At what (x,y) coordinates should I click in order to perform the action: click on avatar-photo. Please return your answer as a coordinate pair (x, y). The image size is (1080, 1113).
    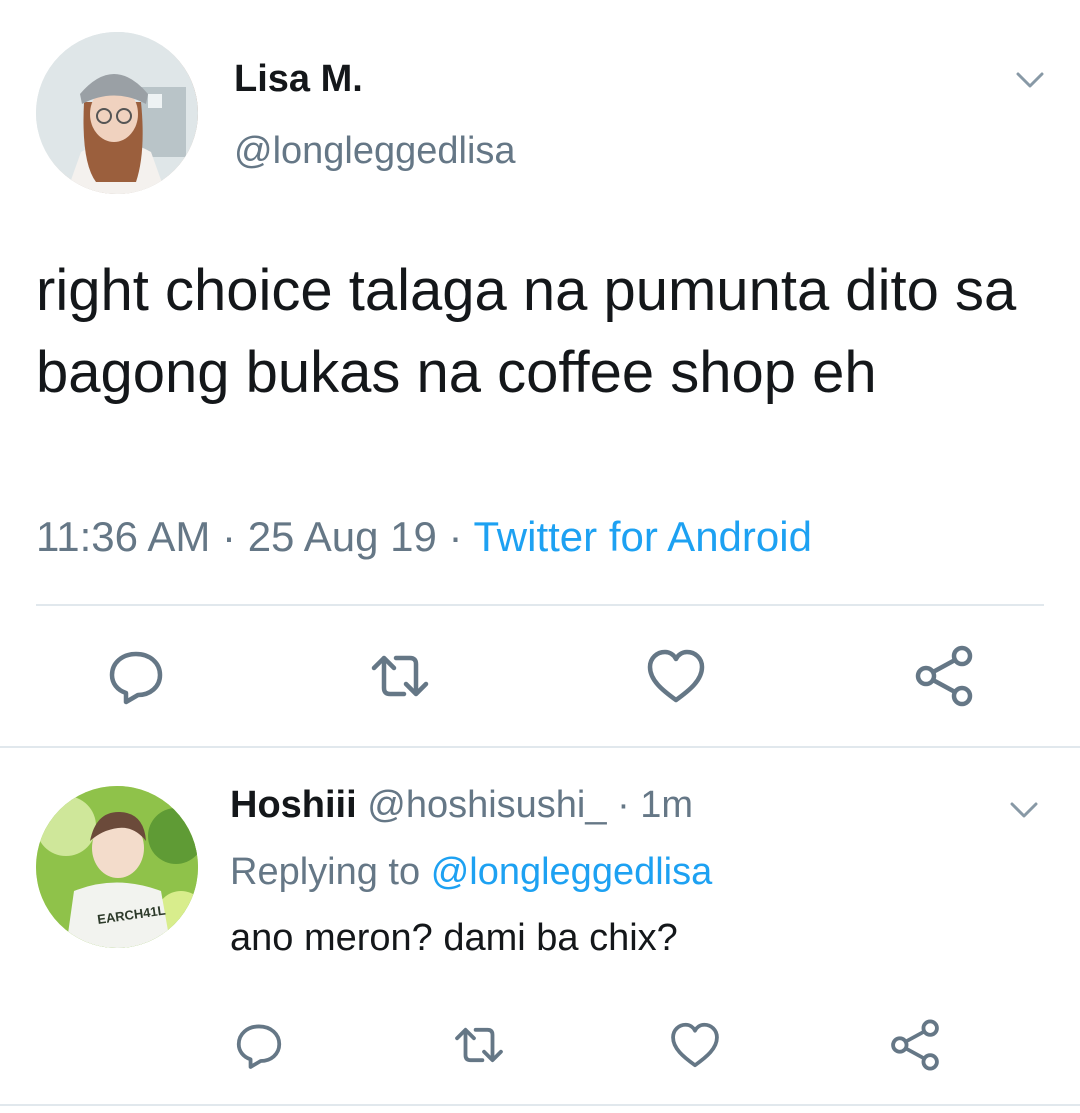
    Looking at the image, I should click on (117, 113).